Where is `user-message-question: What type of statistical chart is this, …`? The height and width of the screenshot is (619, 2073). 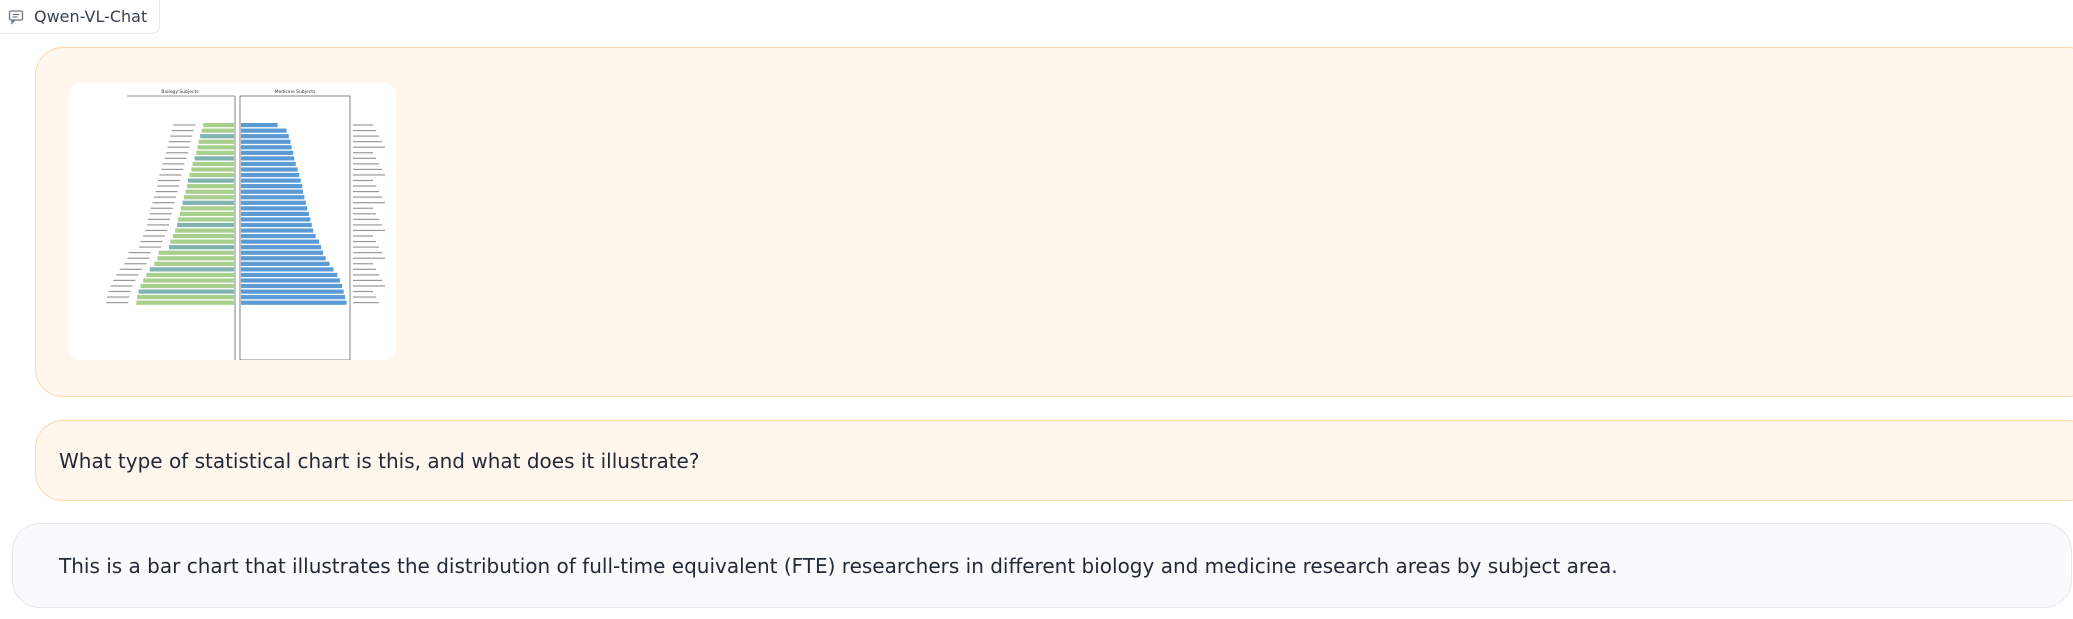
user-message-question: What type of statistical chart is this, … is located at coordinates (1054, 460).